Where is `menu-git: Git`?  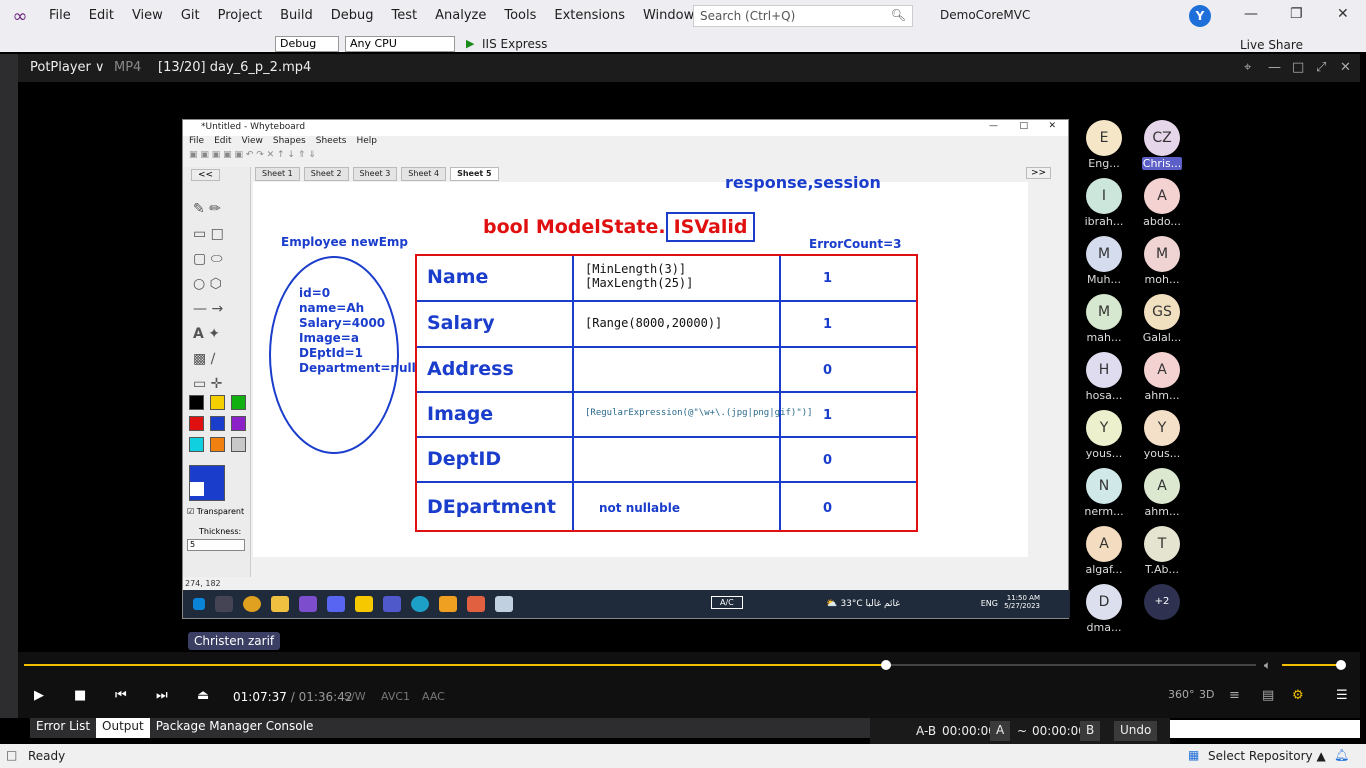
menu-git: Git is located at coordinates (190, 16).